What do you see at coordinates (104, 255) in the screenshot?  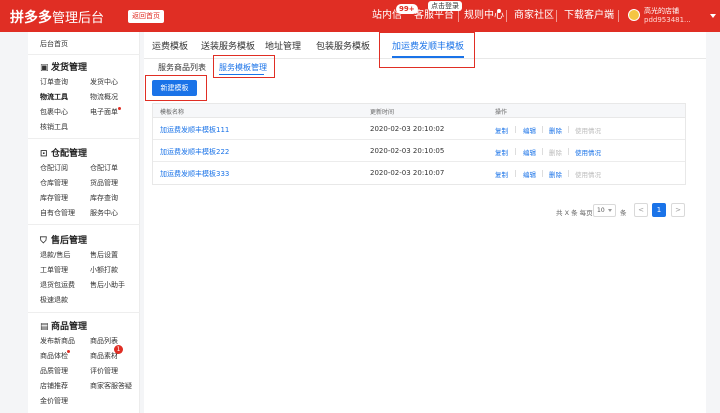 I see `sidebar-item-after-sales-settings: 售后设置` at bounding box center [104, 255].